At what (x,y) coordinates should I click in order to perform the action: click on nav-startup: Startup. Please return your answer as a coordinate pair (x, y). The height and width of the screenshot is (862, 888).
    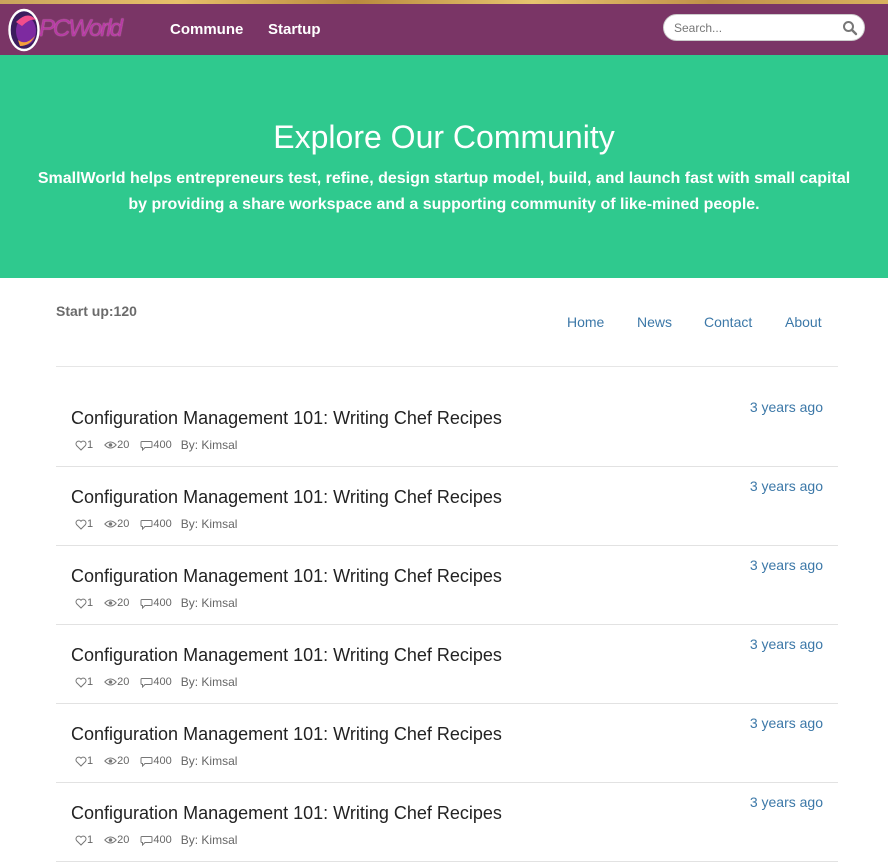
    Looking at the image, I should click on (294, 30).